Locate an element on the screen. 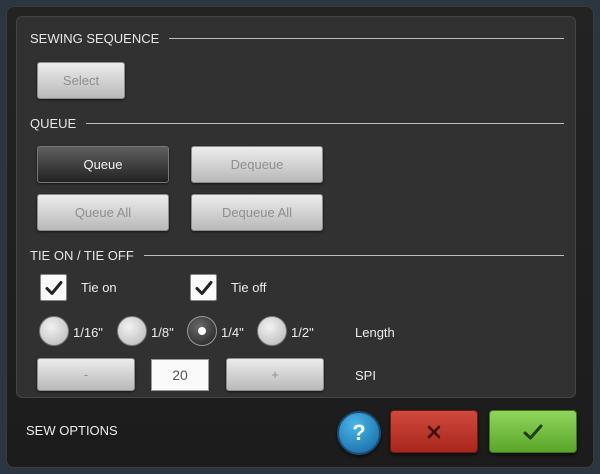  ok-button is located at coordinates (533, 431).